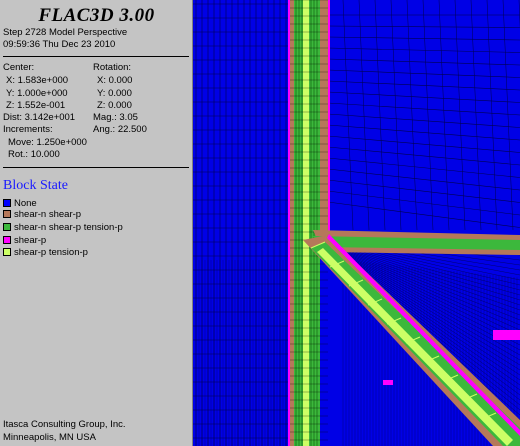  Describe the element at coordinates (39, 117) in the screenshot. I see `distance: Dist: 3.142e+001` at that location.